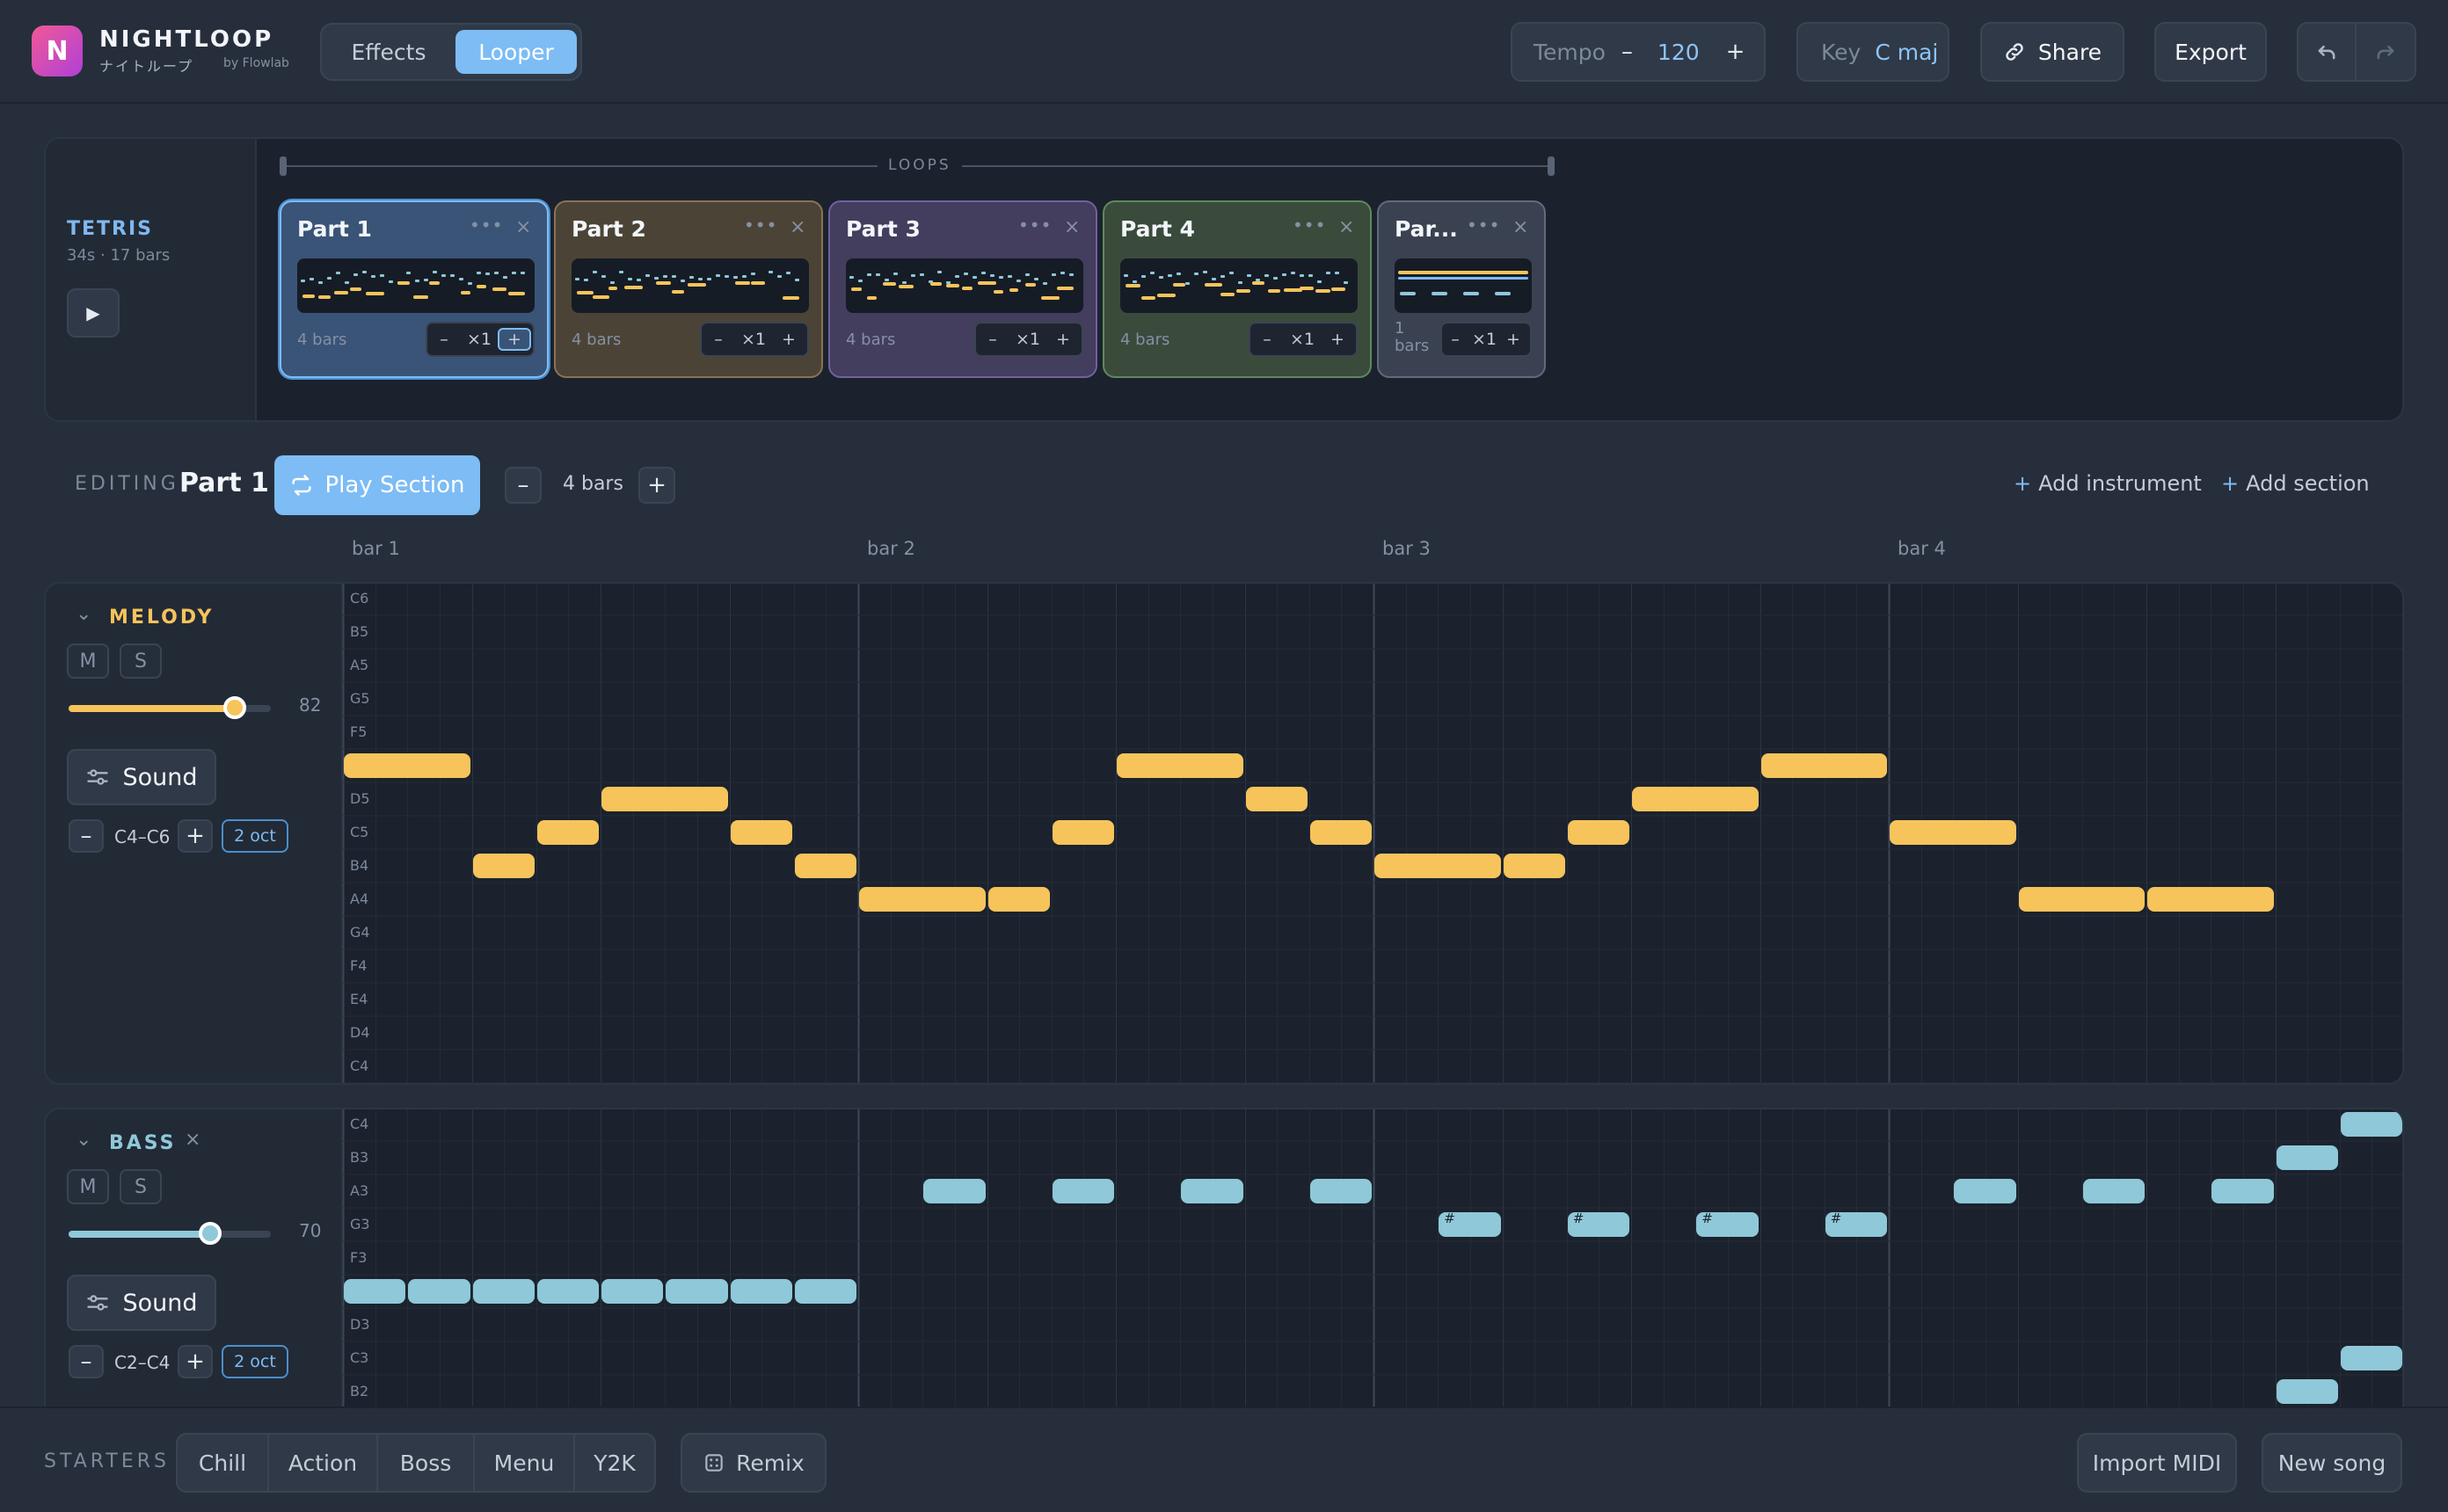 The height and width of the screenshot is (1512, 2448). I want to click on tempo-value: 120, so click(1679, 53).